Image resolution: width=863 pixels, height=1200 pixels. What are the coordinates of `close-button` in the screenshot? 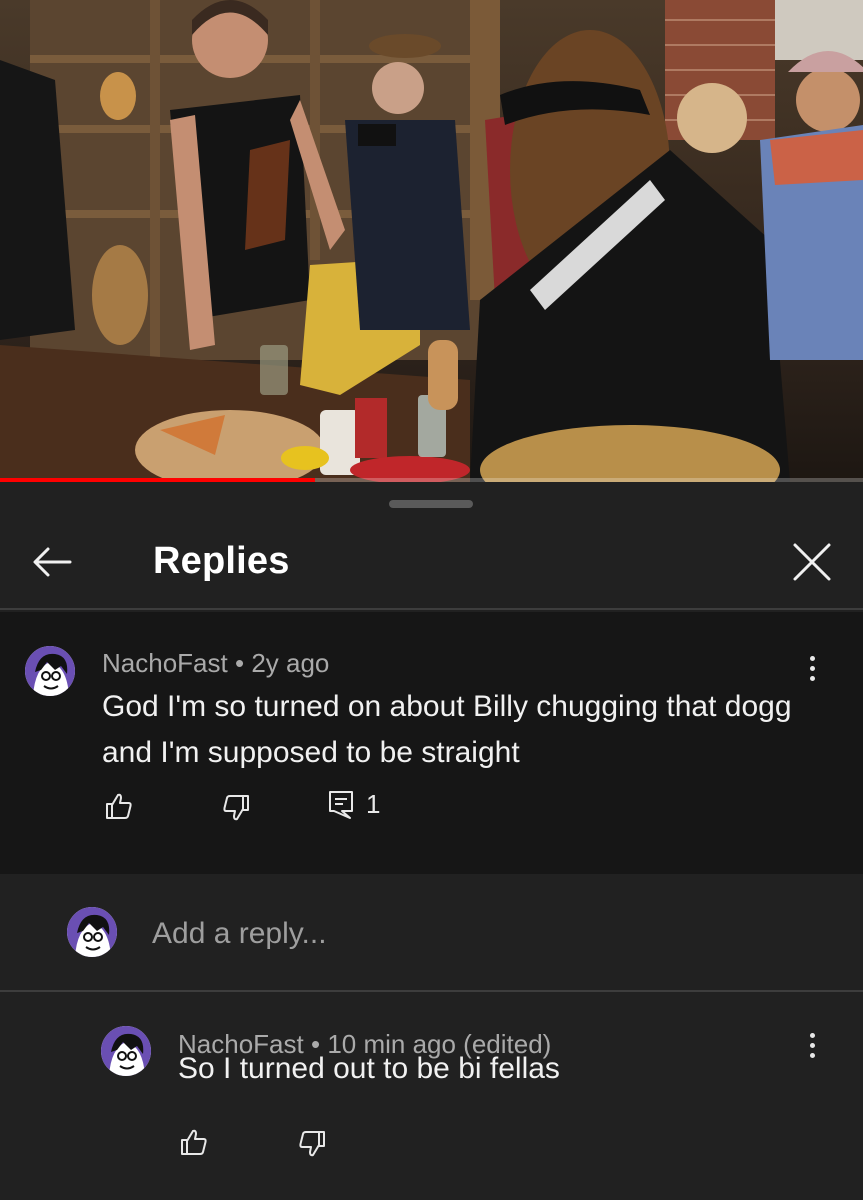 It's located at (812, 562).